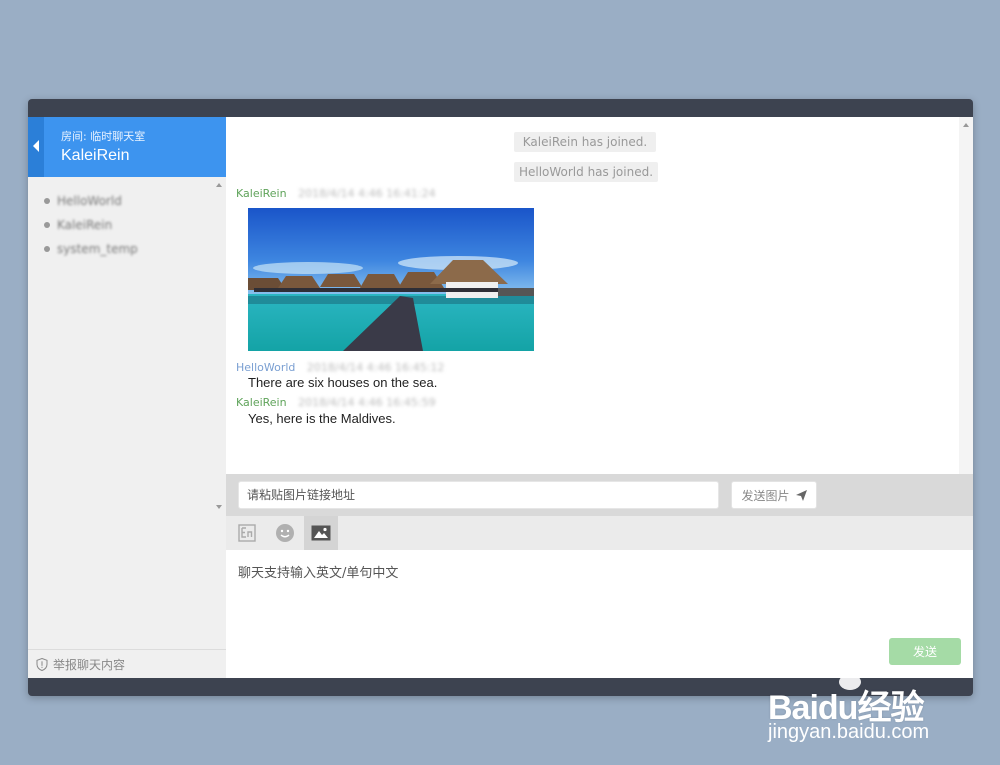 This screenshot has height=765, width=1000. I want to click on message-image, so click(391, 279).